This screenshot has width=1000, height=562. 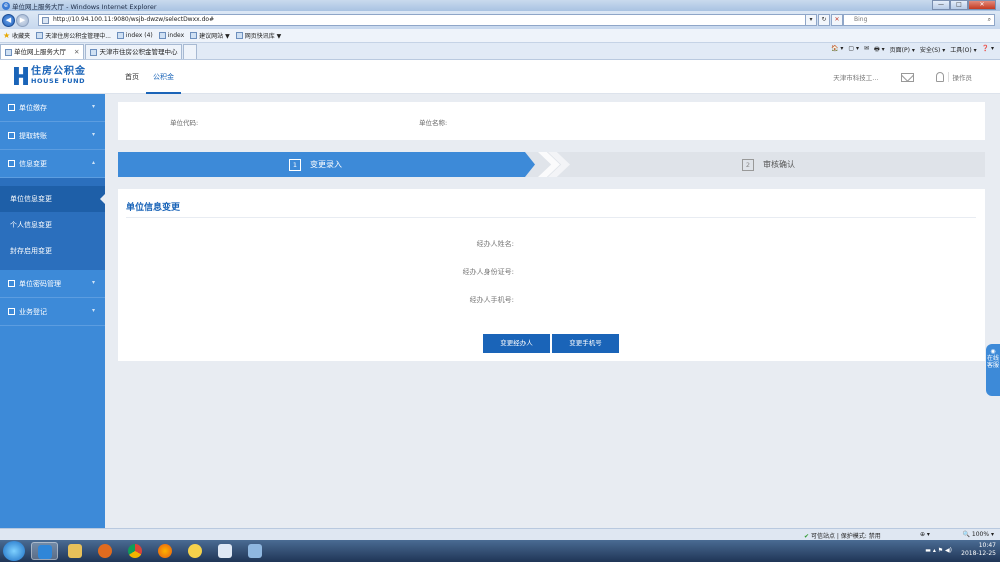 I want to click on taskbar-chrome, so click(x=134, y=551).